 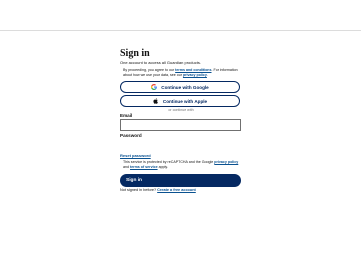 I want to click on notice-suffix: ., so click(x=207, y=74).